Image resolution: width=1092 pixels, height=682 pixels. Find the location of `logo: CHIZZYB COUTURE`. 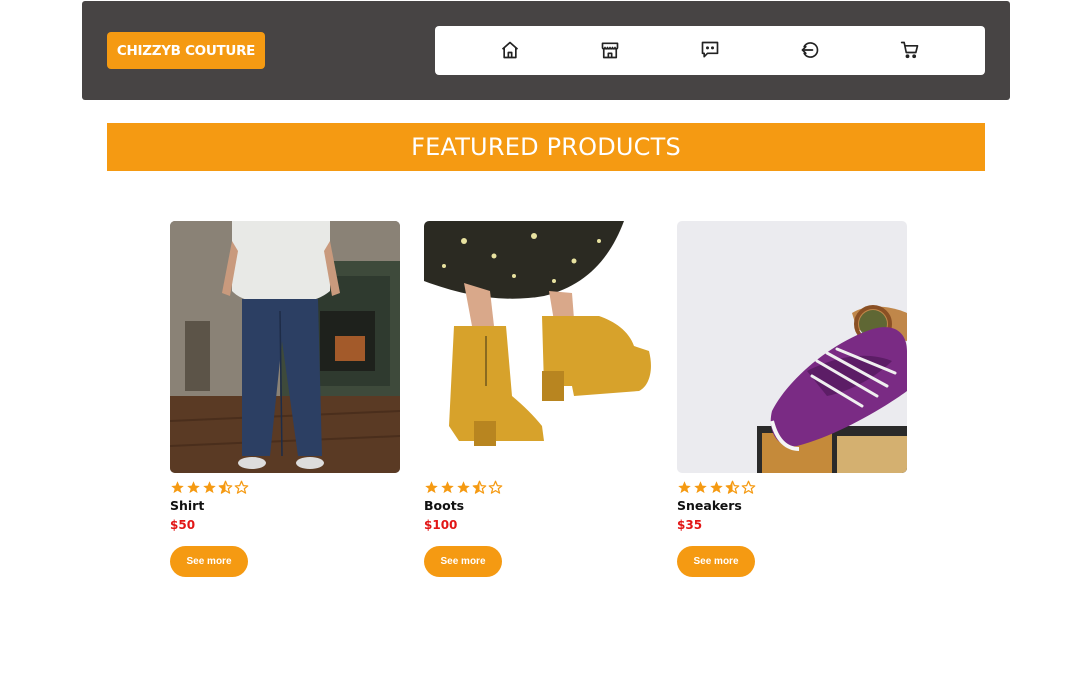

logo: CHIZZYB COUTURE is located at coordinates (186, 50).